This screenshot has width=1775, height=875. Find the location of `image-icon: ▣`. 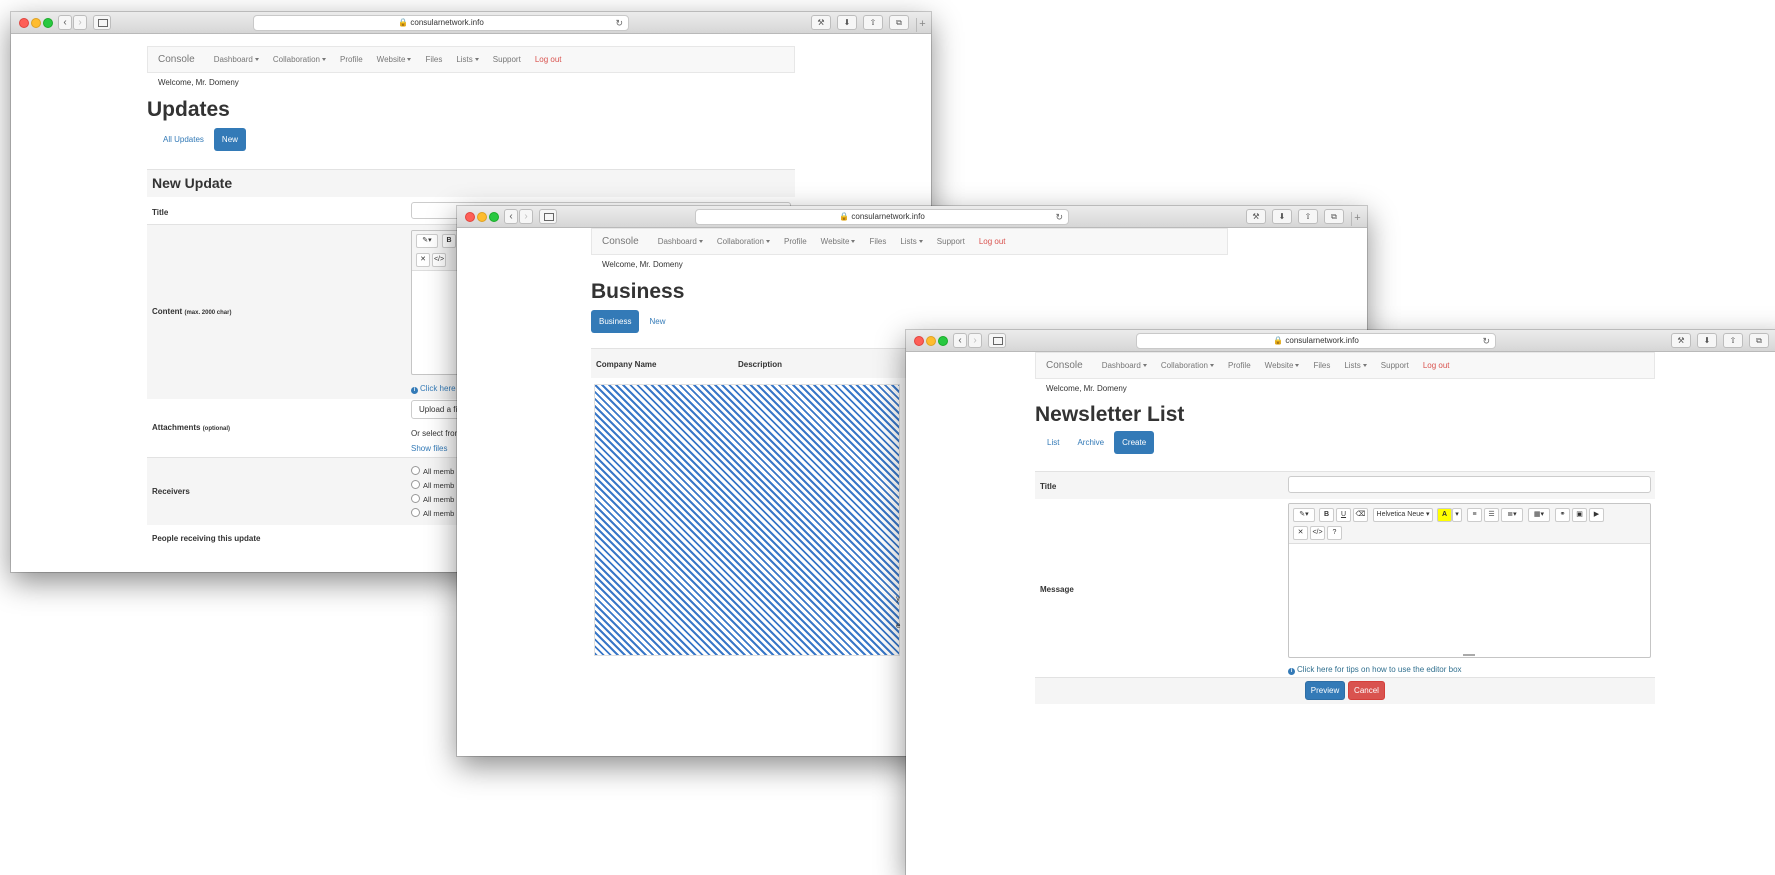

image-icon: ▣ is located at coordinates (1579, 515).